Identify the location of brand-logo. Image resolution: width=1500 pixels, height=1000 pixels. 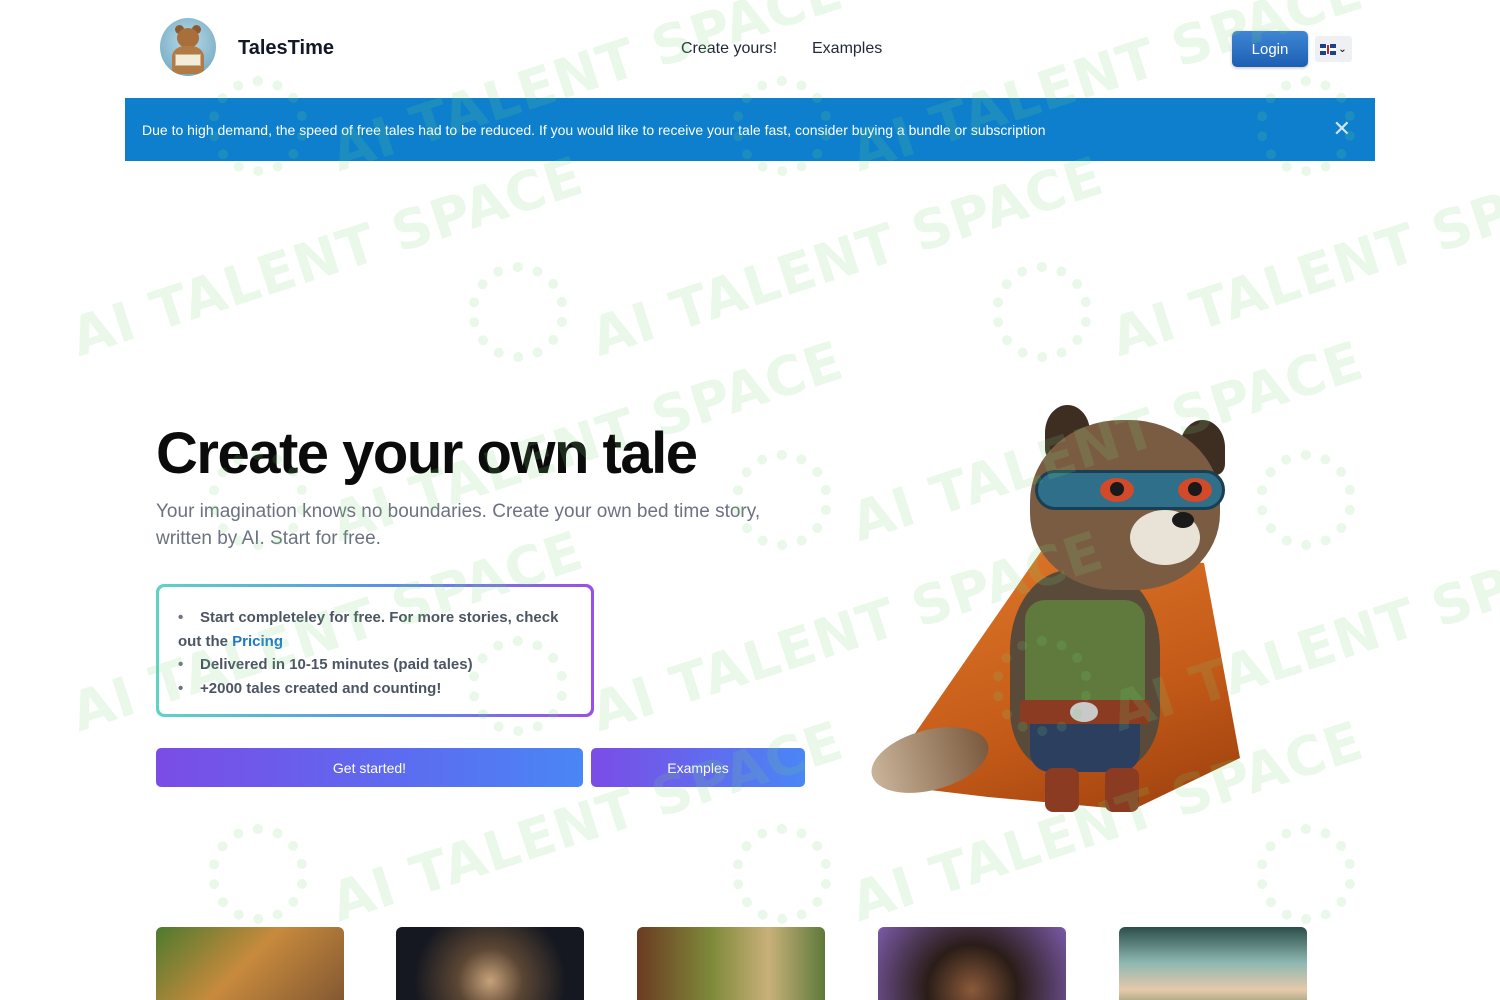
(188, 47).